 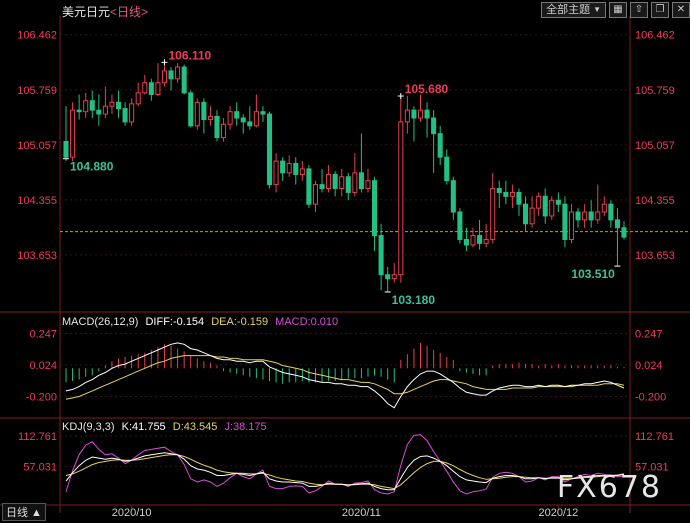 What do you see at coordinates (92, 167) in the screenshot?
I see `low-annotation: 104.880` at bounding box center [92, 167].